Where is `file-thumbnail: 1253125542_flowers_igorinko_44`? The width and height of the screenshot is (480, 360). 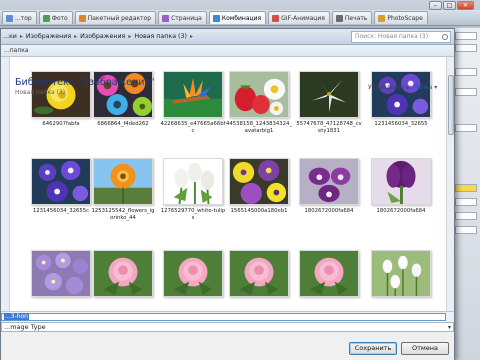
file-thumbnail: 1253125542_flowers_igorinko_44 is located at coordinates (123, 197).